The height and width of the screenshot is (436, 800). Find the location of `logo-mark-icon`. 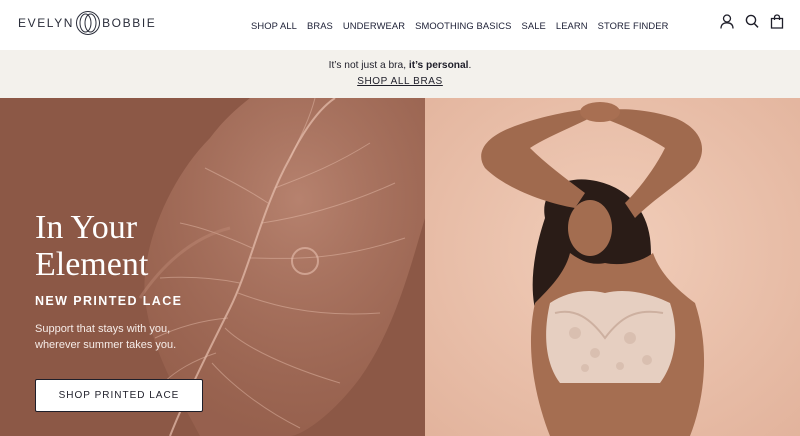

logo-mark-icon is located at coordinates (88, 23).